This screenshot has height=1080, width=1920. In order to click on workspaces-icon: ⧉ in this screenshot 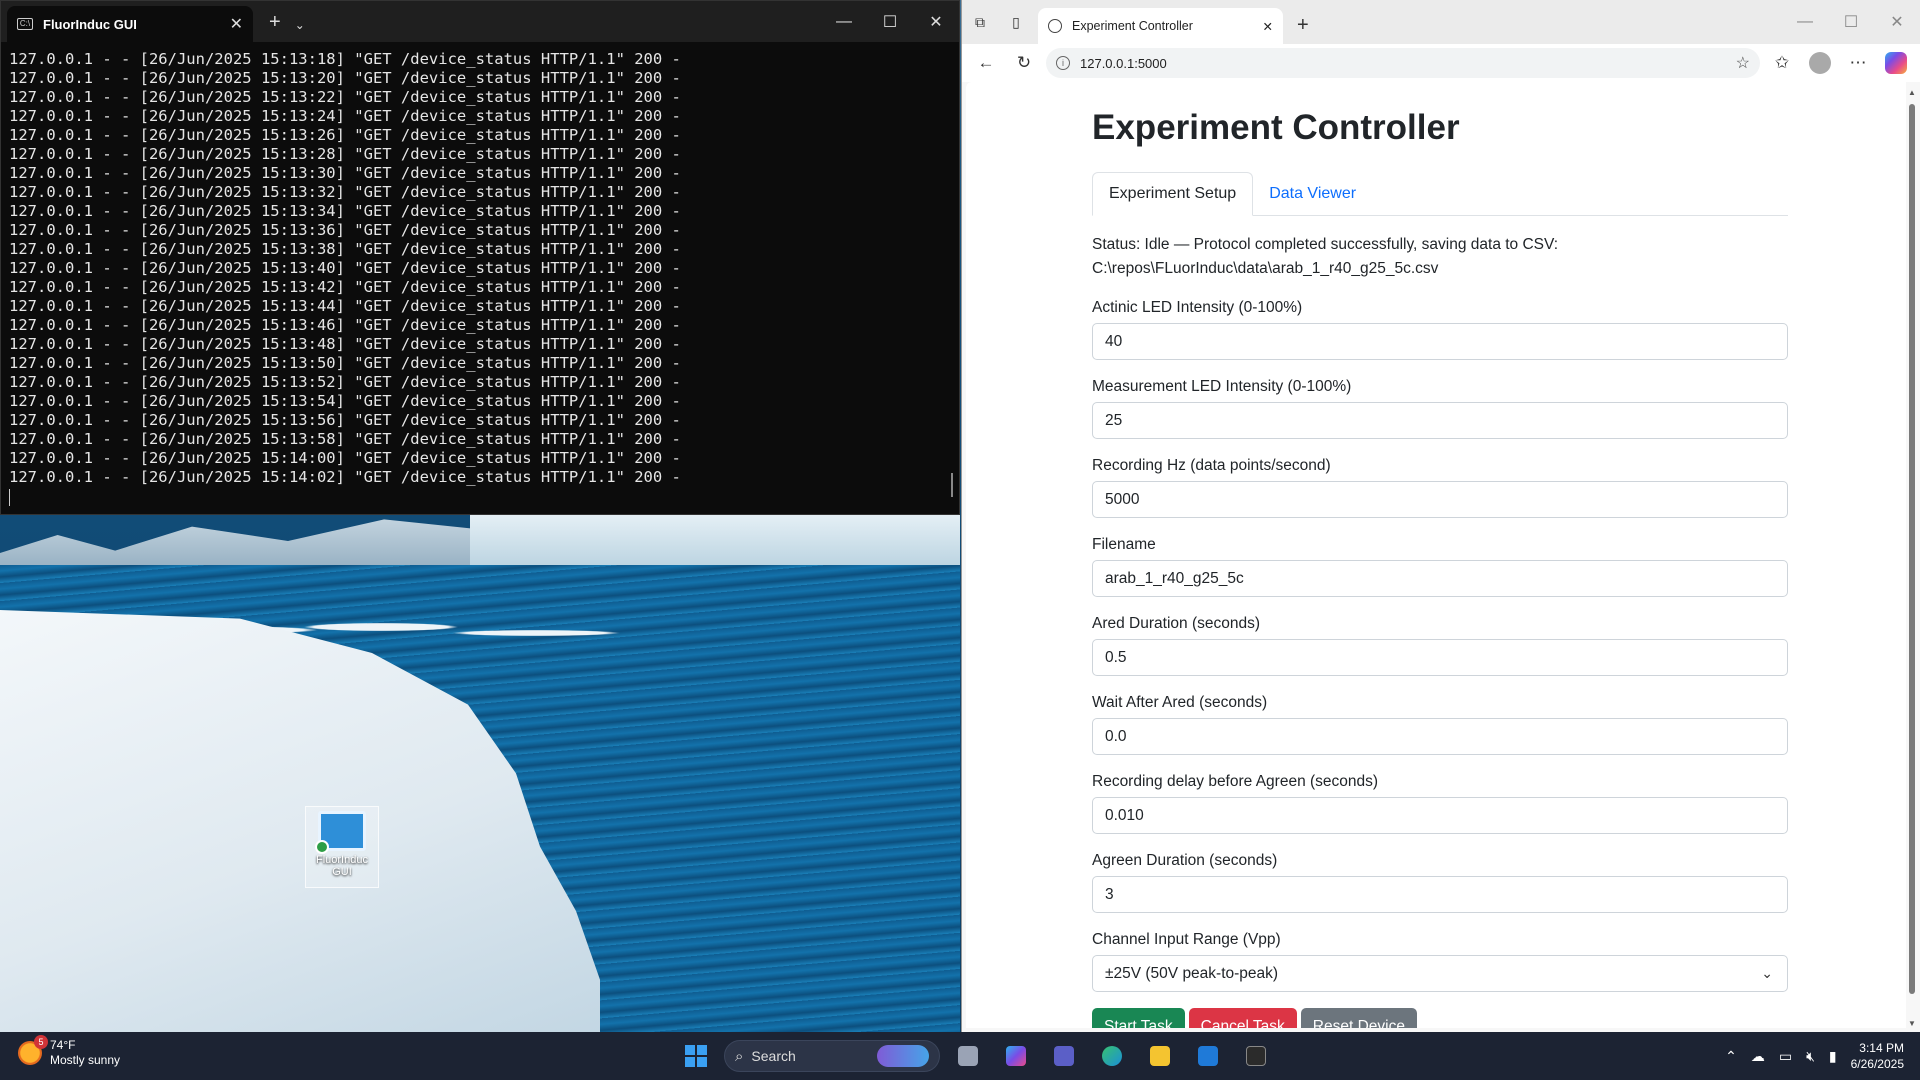, I will do `click(980, 22)`.